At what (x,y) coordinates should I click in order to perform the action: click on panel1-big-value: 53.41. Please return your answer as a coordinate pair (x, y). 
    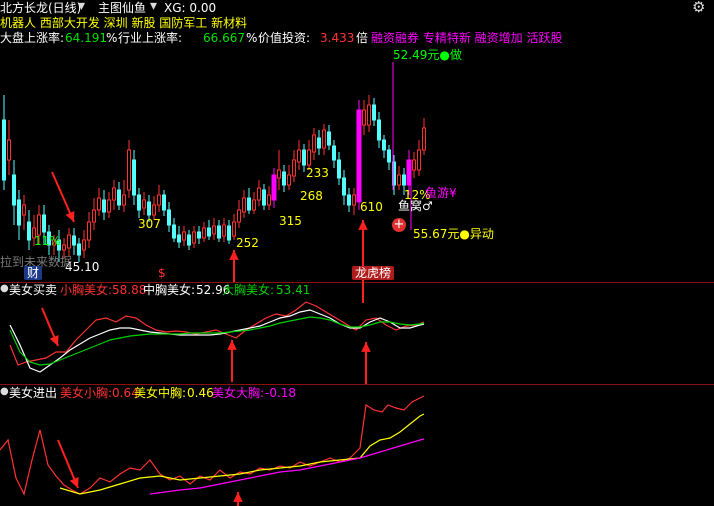
    Looking at the image, I should click on (293, 290).